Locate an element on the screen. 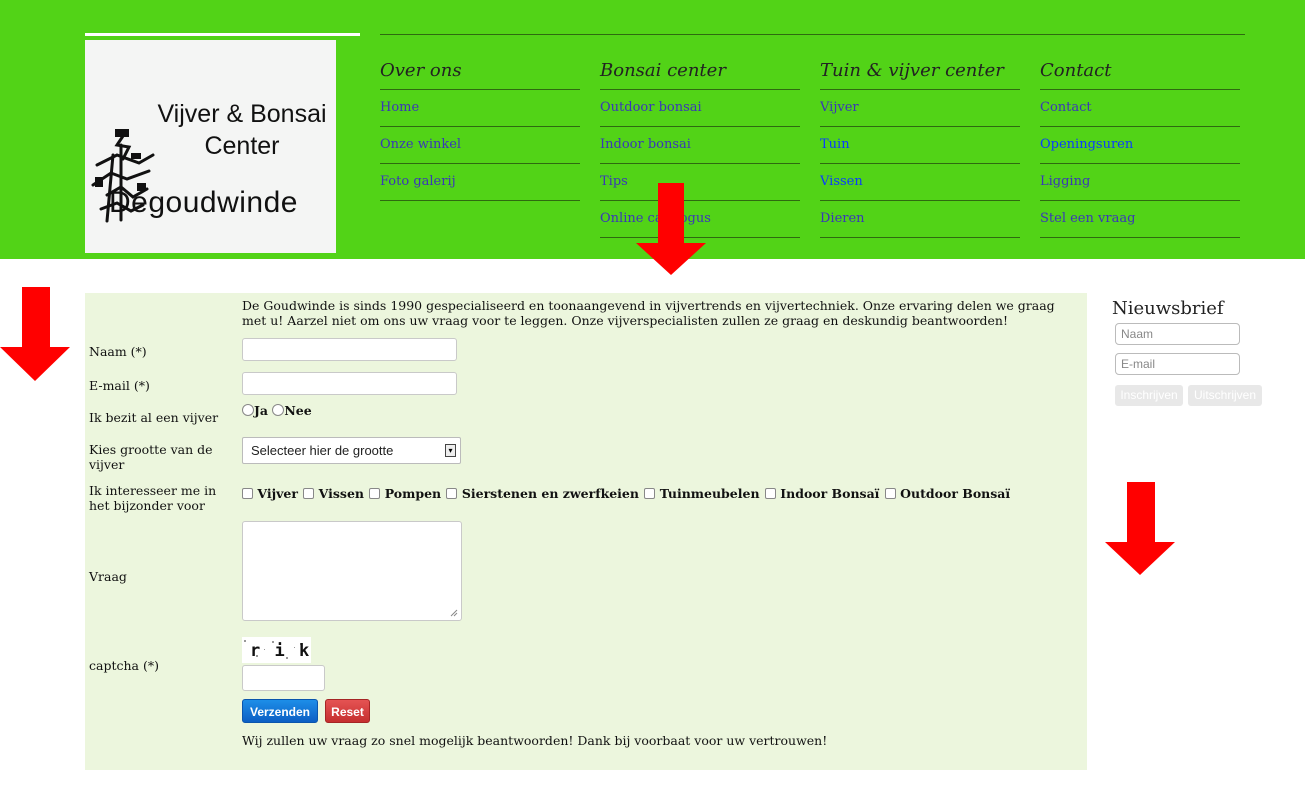 The width and height of the screenshot is (1305, 804). pond-no-label: Nee is located at coordinates (298, 410).